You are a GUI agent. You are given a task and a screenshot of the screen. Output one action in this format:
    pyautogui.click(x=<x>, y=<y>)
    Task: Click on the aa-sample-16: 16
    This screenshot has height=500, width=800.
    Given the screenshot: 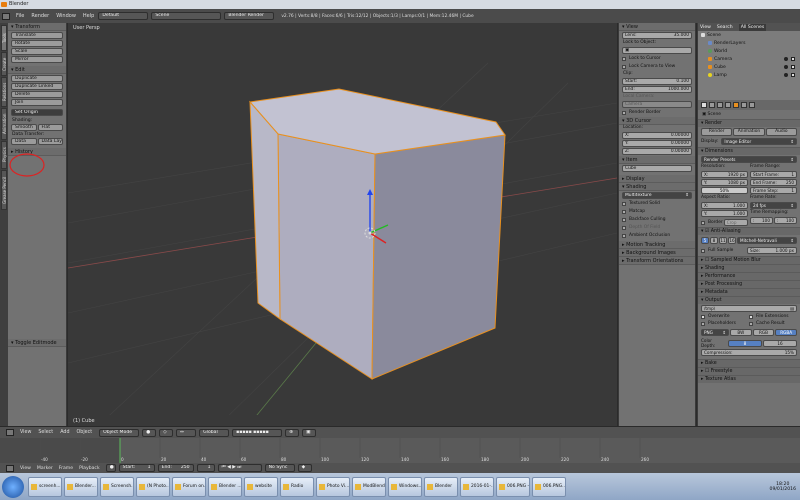 What is the action you would take?
    pyautogui.click(x=732, y=240)
    